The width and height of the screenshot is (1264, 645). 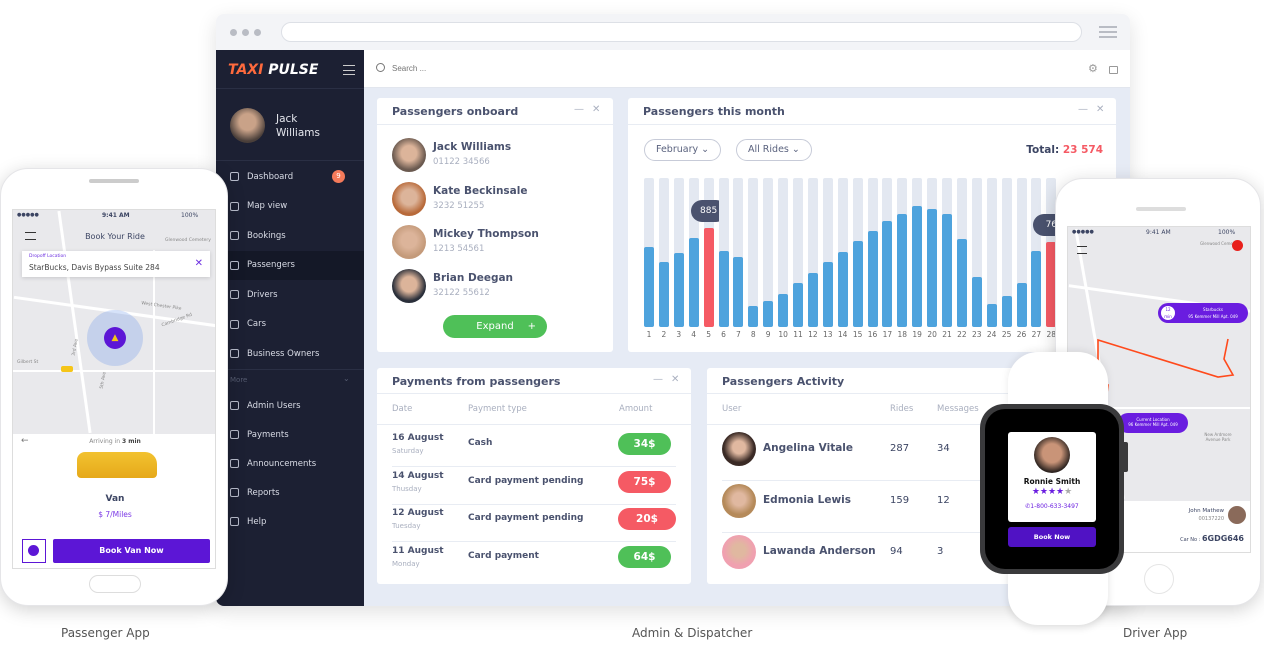 I want to click on sidebar-item-map-view: Map view, so click(x=290, y=206).